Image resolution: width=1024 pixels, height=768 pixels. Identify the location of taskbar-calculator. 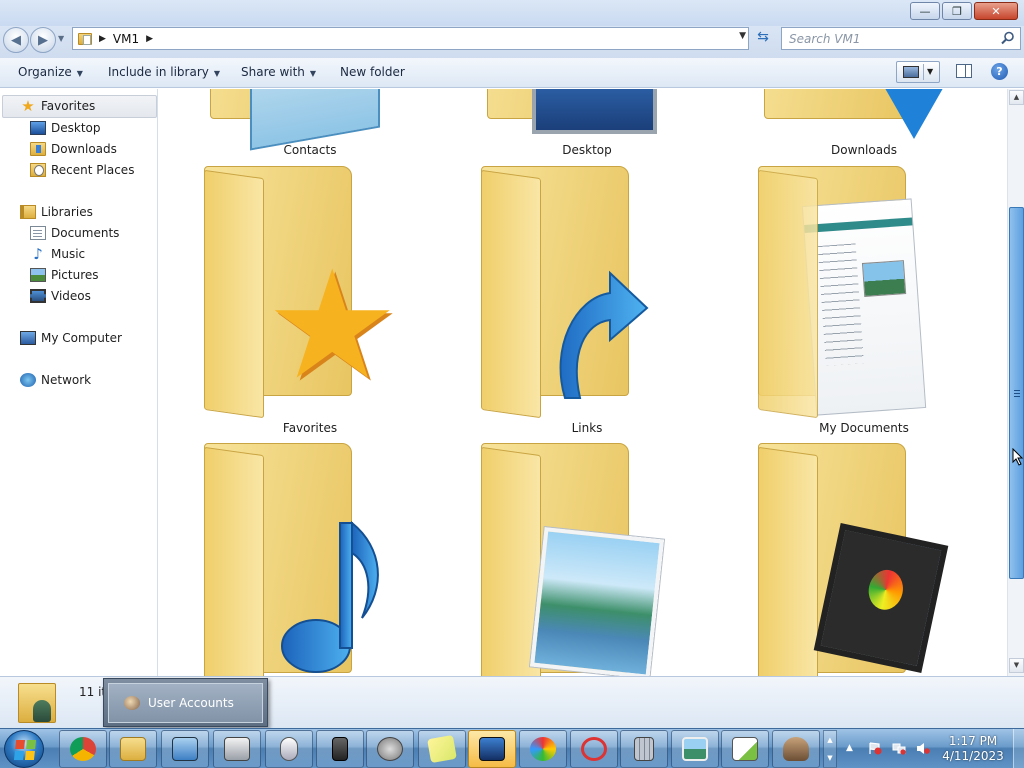
(644, 749).